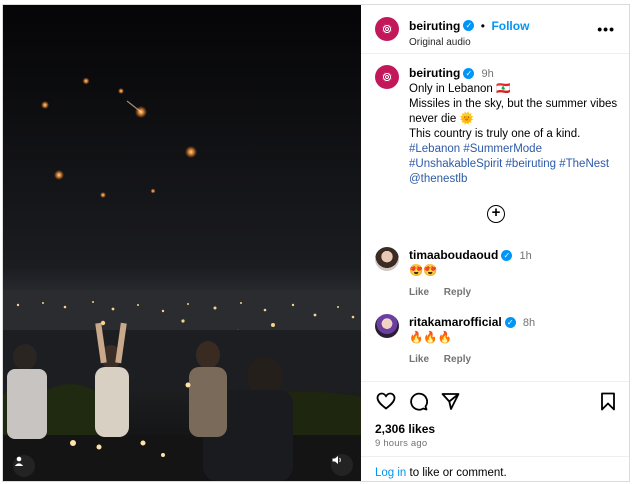 The width and height of the screenshot is (634, 484). I want to click on comment-button, so click(418, 401).